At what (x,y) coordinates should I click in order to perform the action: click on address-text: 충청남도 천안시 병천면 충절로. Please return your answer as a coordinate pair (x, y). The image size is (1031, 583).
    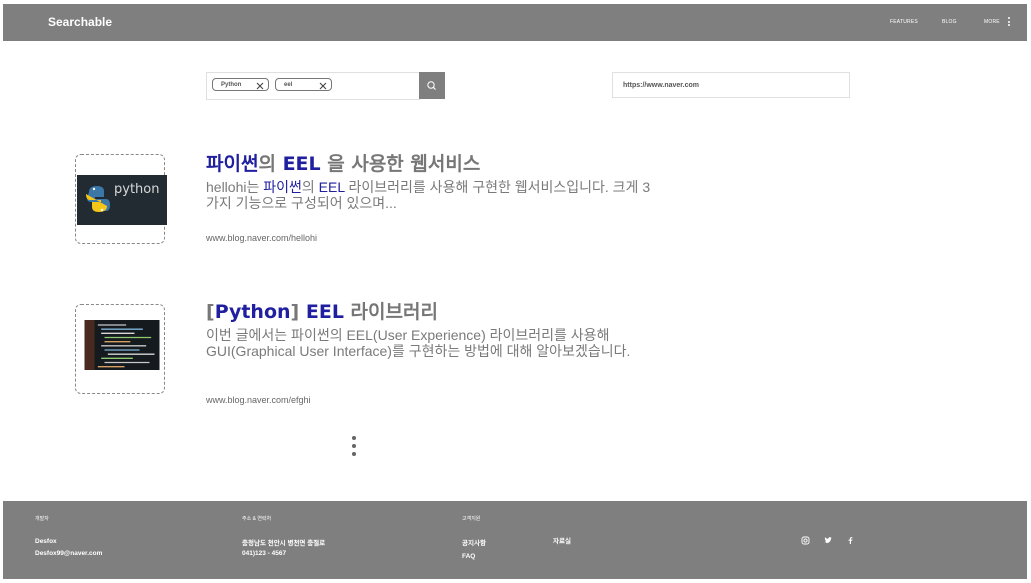
    Looking at the image, I should click on (284, 543).